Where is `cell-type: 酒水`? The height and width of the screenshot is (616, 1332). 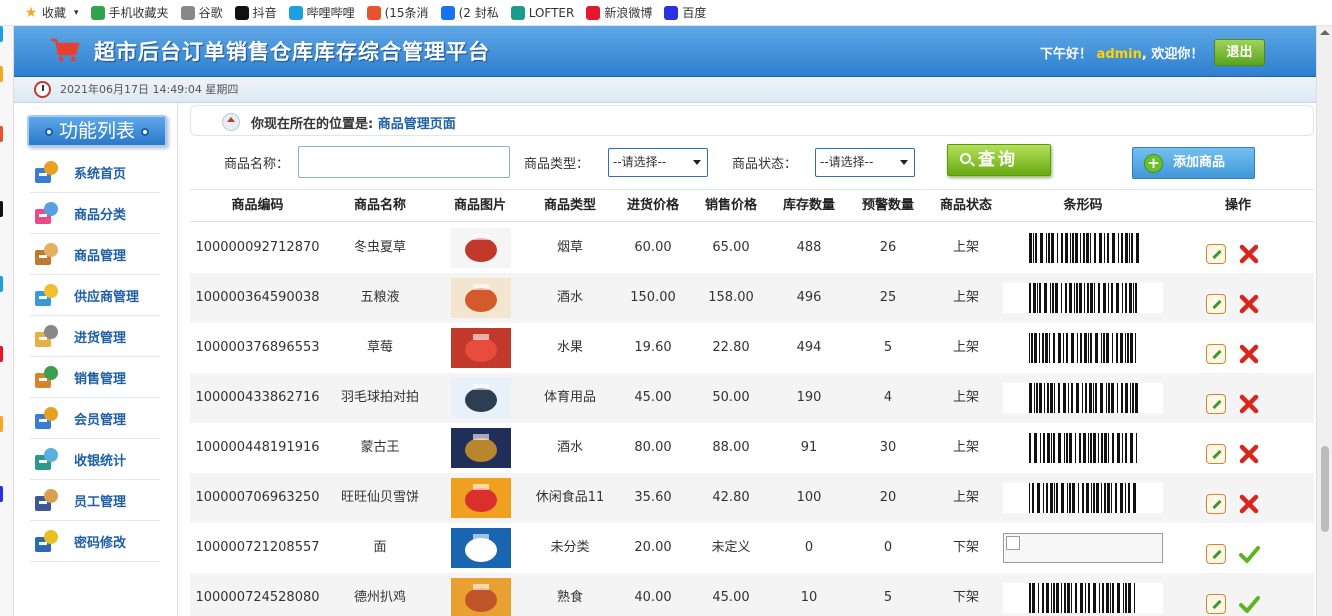 cell-type: 酒水 is located at coordinates (569, 447).